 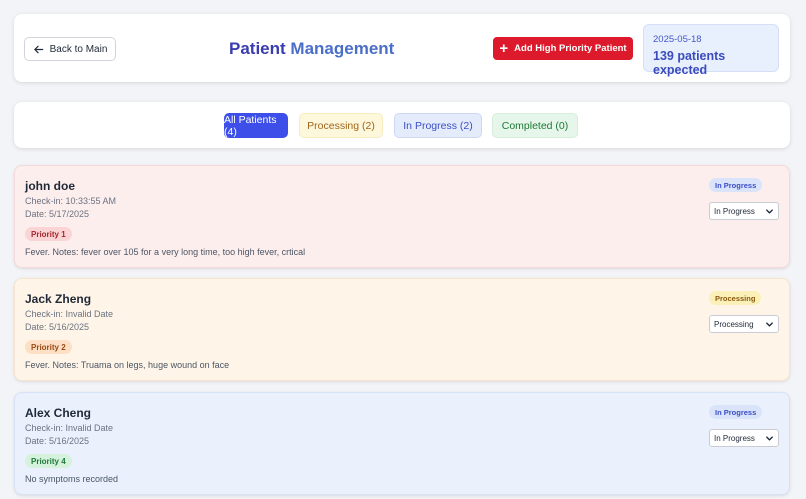 What do you see at coordinates (72, 479) in the screenshot?
I see `patient-notes: No symptoms recorded` at bounding box center [72, 479].